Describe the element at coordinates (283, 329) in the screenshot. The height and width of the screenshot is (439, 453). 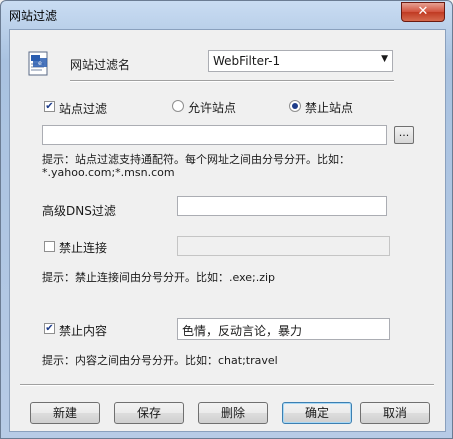
I see `block-content-input: 色情，反动言论，暴力` at that location.